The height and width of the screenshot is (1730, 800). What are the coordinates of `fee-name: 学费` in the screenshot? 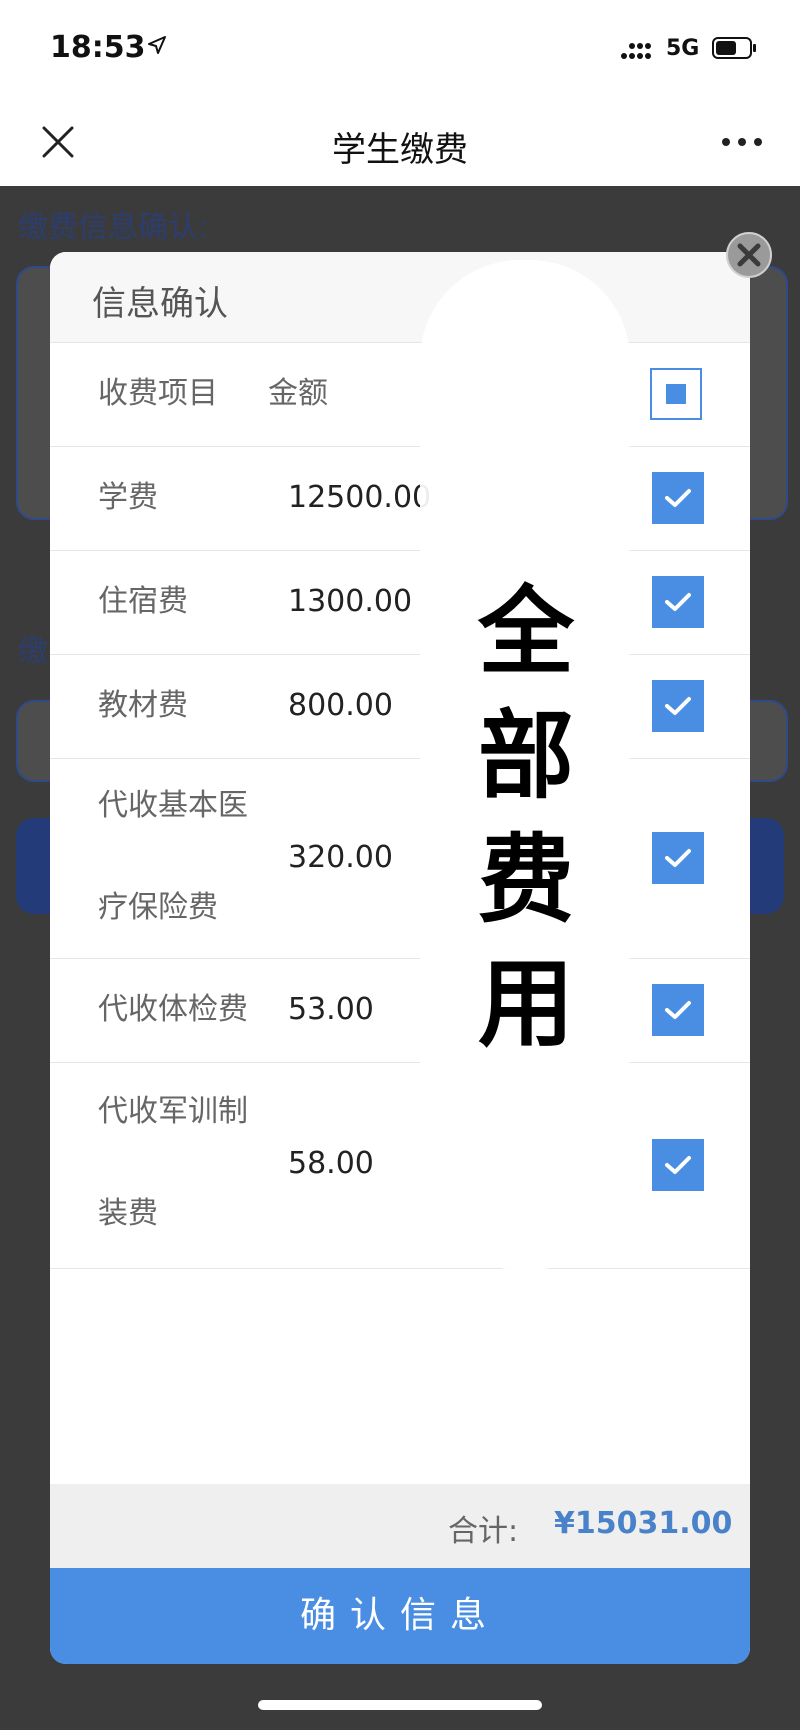 It's located at (128, 497).